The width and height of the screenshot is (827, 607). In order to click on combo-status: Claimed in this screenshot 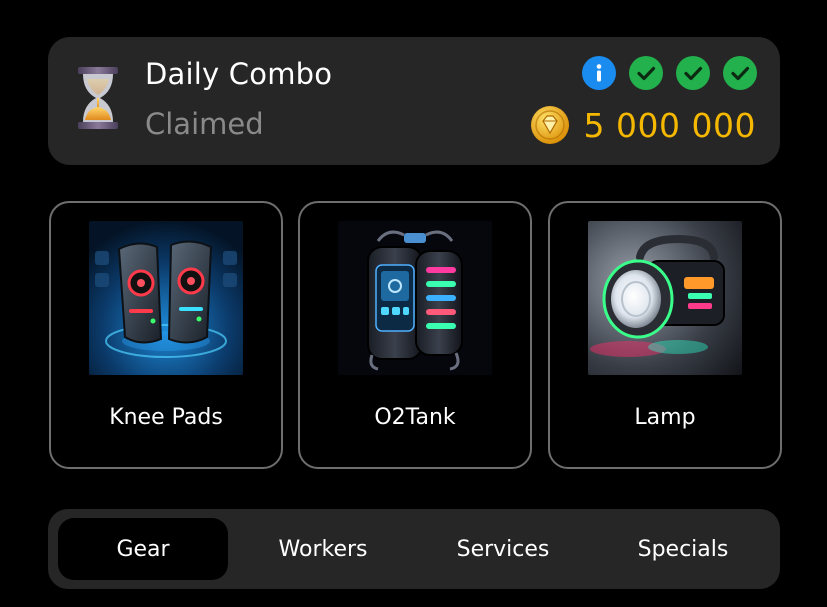, I will do `click(204, 124)`.